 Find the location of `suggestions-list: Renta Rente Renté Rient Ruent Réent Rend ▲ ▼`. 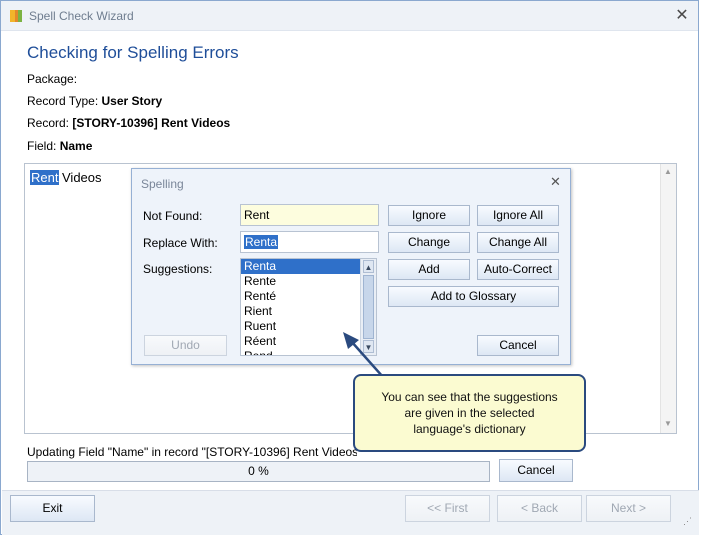

suggestions-list: Renta Rente Renté Rient Ruent Réent Rend ▲ ▼ is located at coordinates (308, 307).